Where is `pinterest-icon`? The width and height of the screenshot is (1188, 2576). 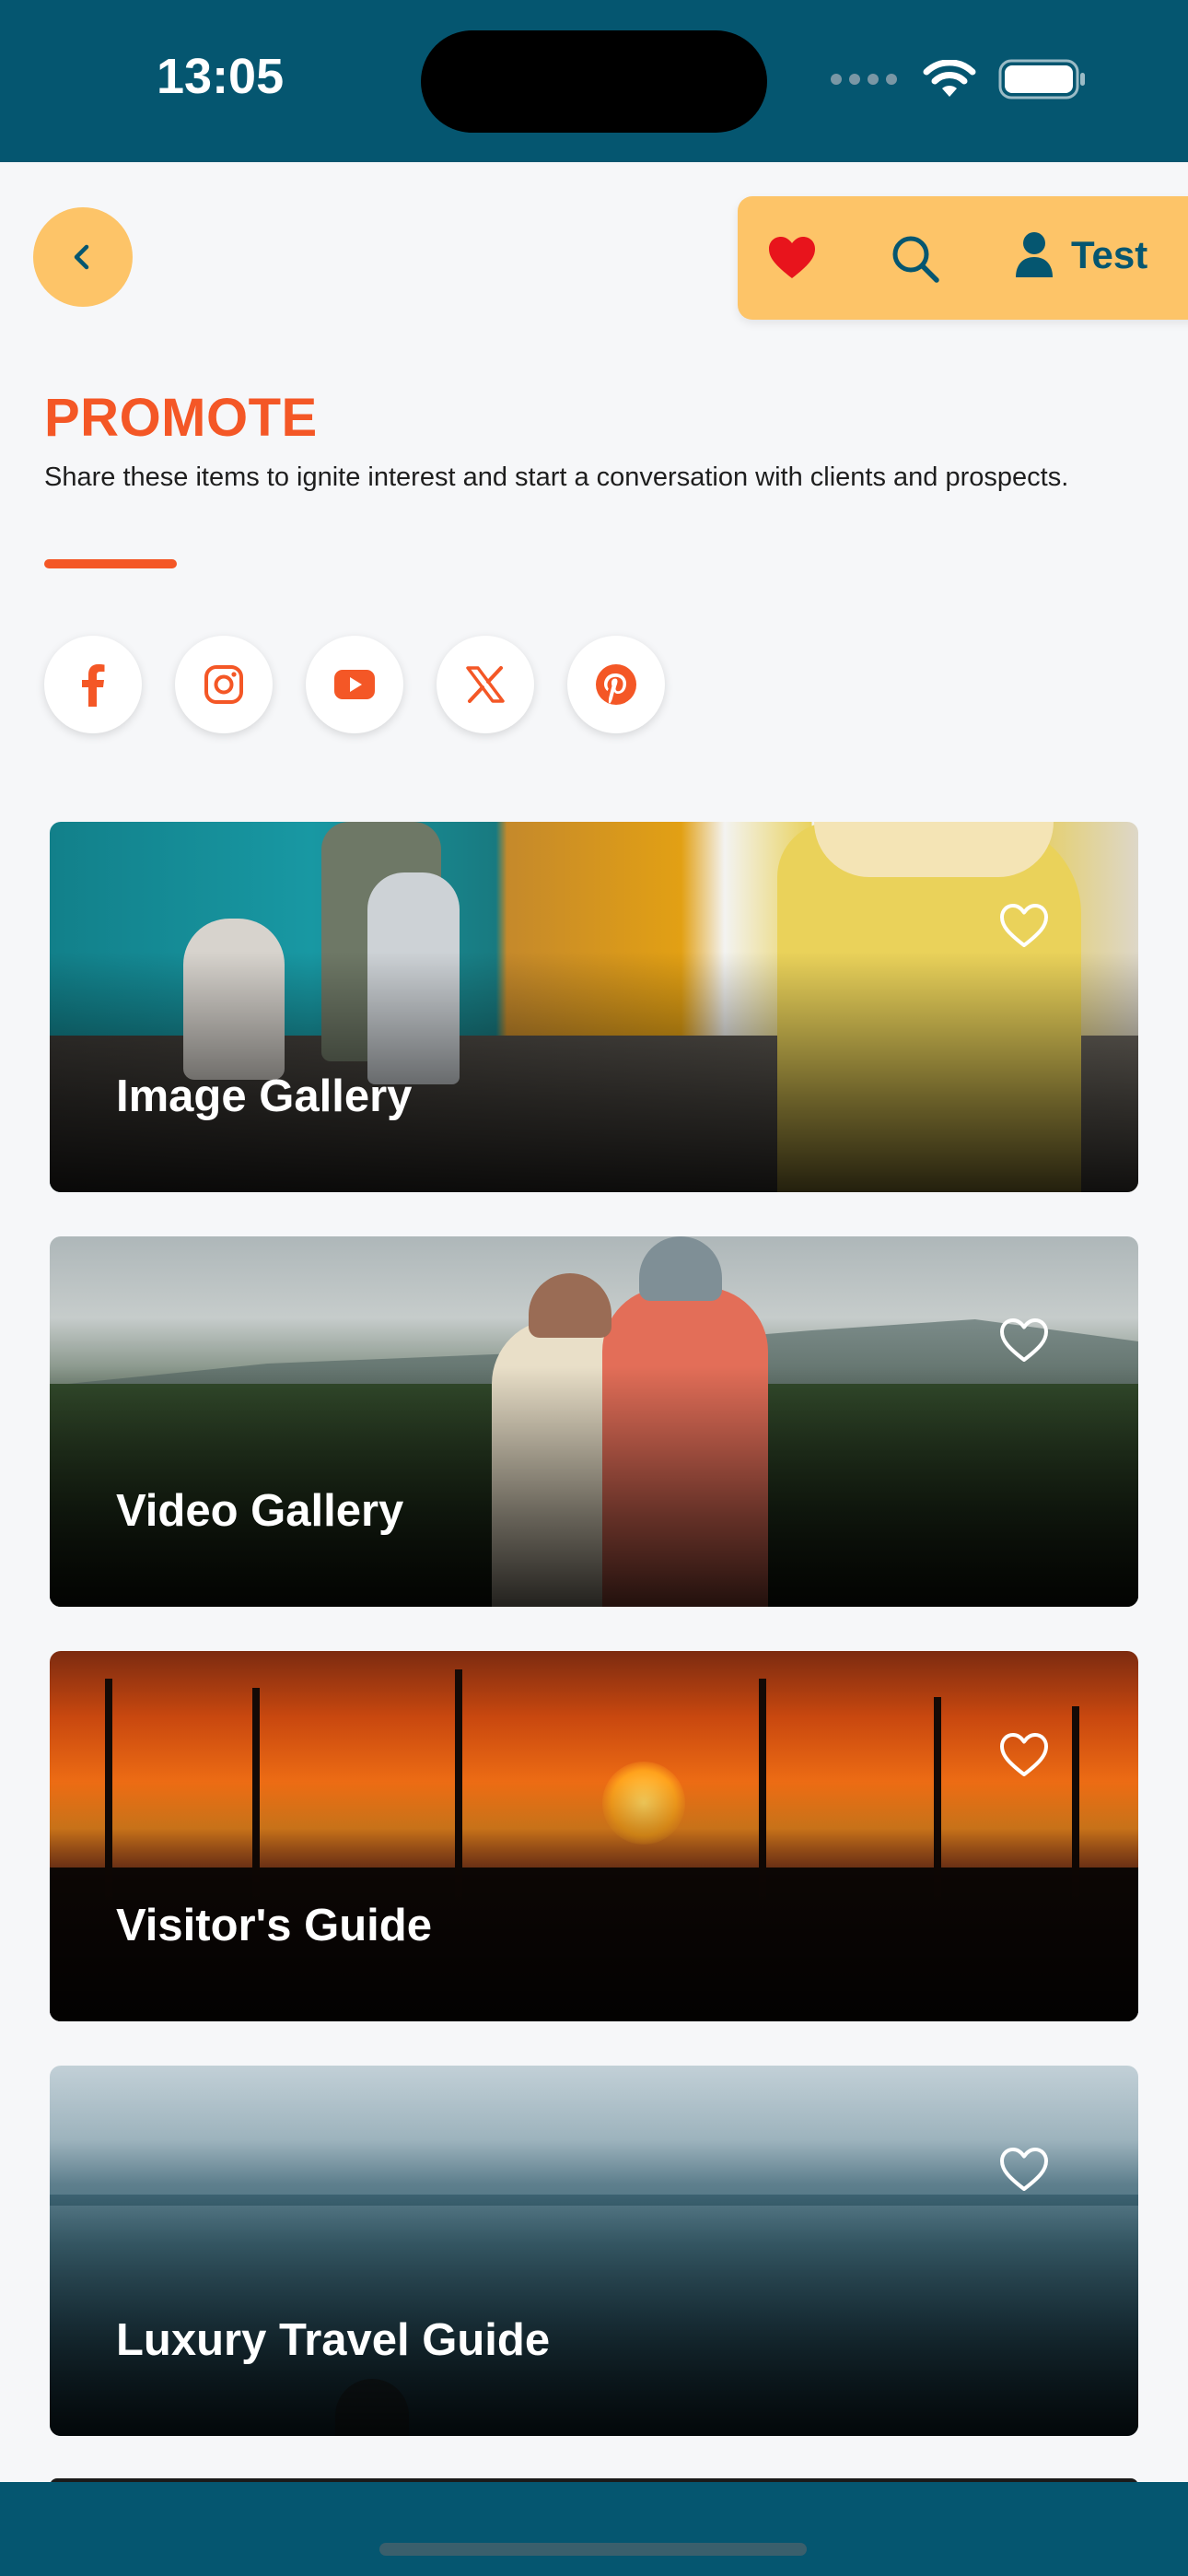 pinterest-icon is located at coordinates (616, 684).